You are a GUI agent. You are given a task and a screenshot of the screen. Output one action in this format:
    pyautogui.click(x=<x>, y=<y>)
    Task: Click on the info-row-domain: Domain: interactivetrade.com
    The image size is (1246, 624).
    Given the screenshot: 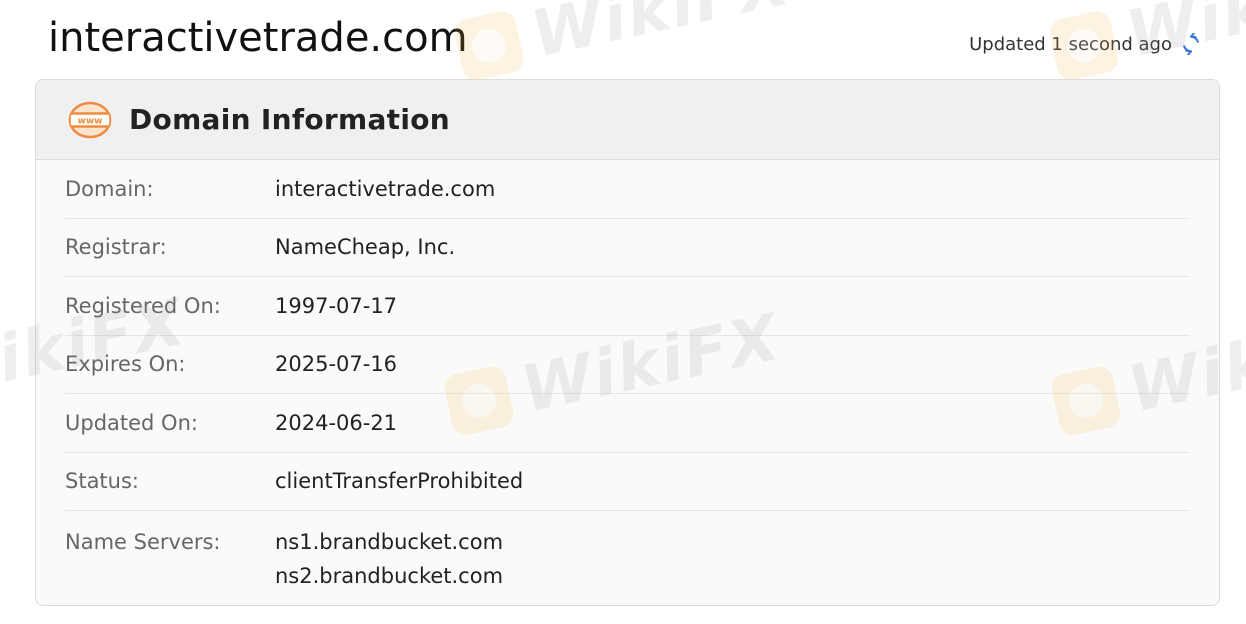 What is the action you would take?
    pyautogui.click(x=627, y=189)
    